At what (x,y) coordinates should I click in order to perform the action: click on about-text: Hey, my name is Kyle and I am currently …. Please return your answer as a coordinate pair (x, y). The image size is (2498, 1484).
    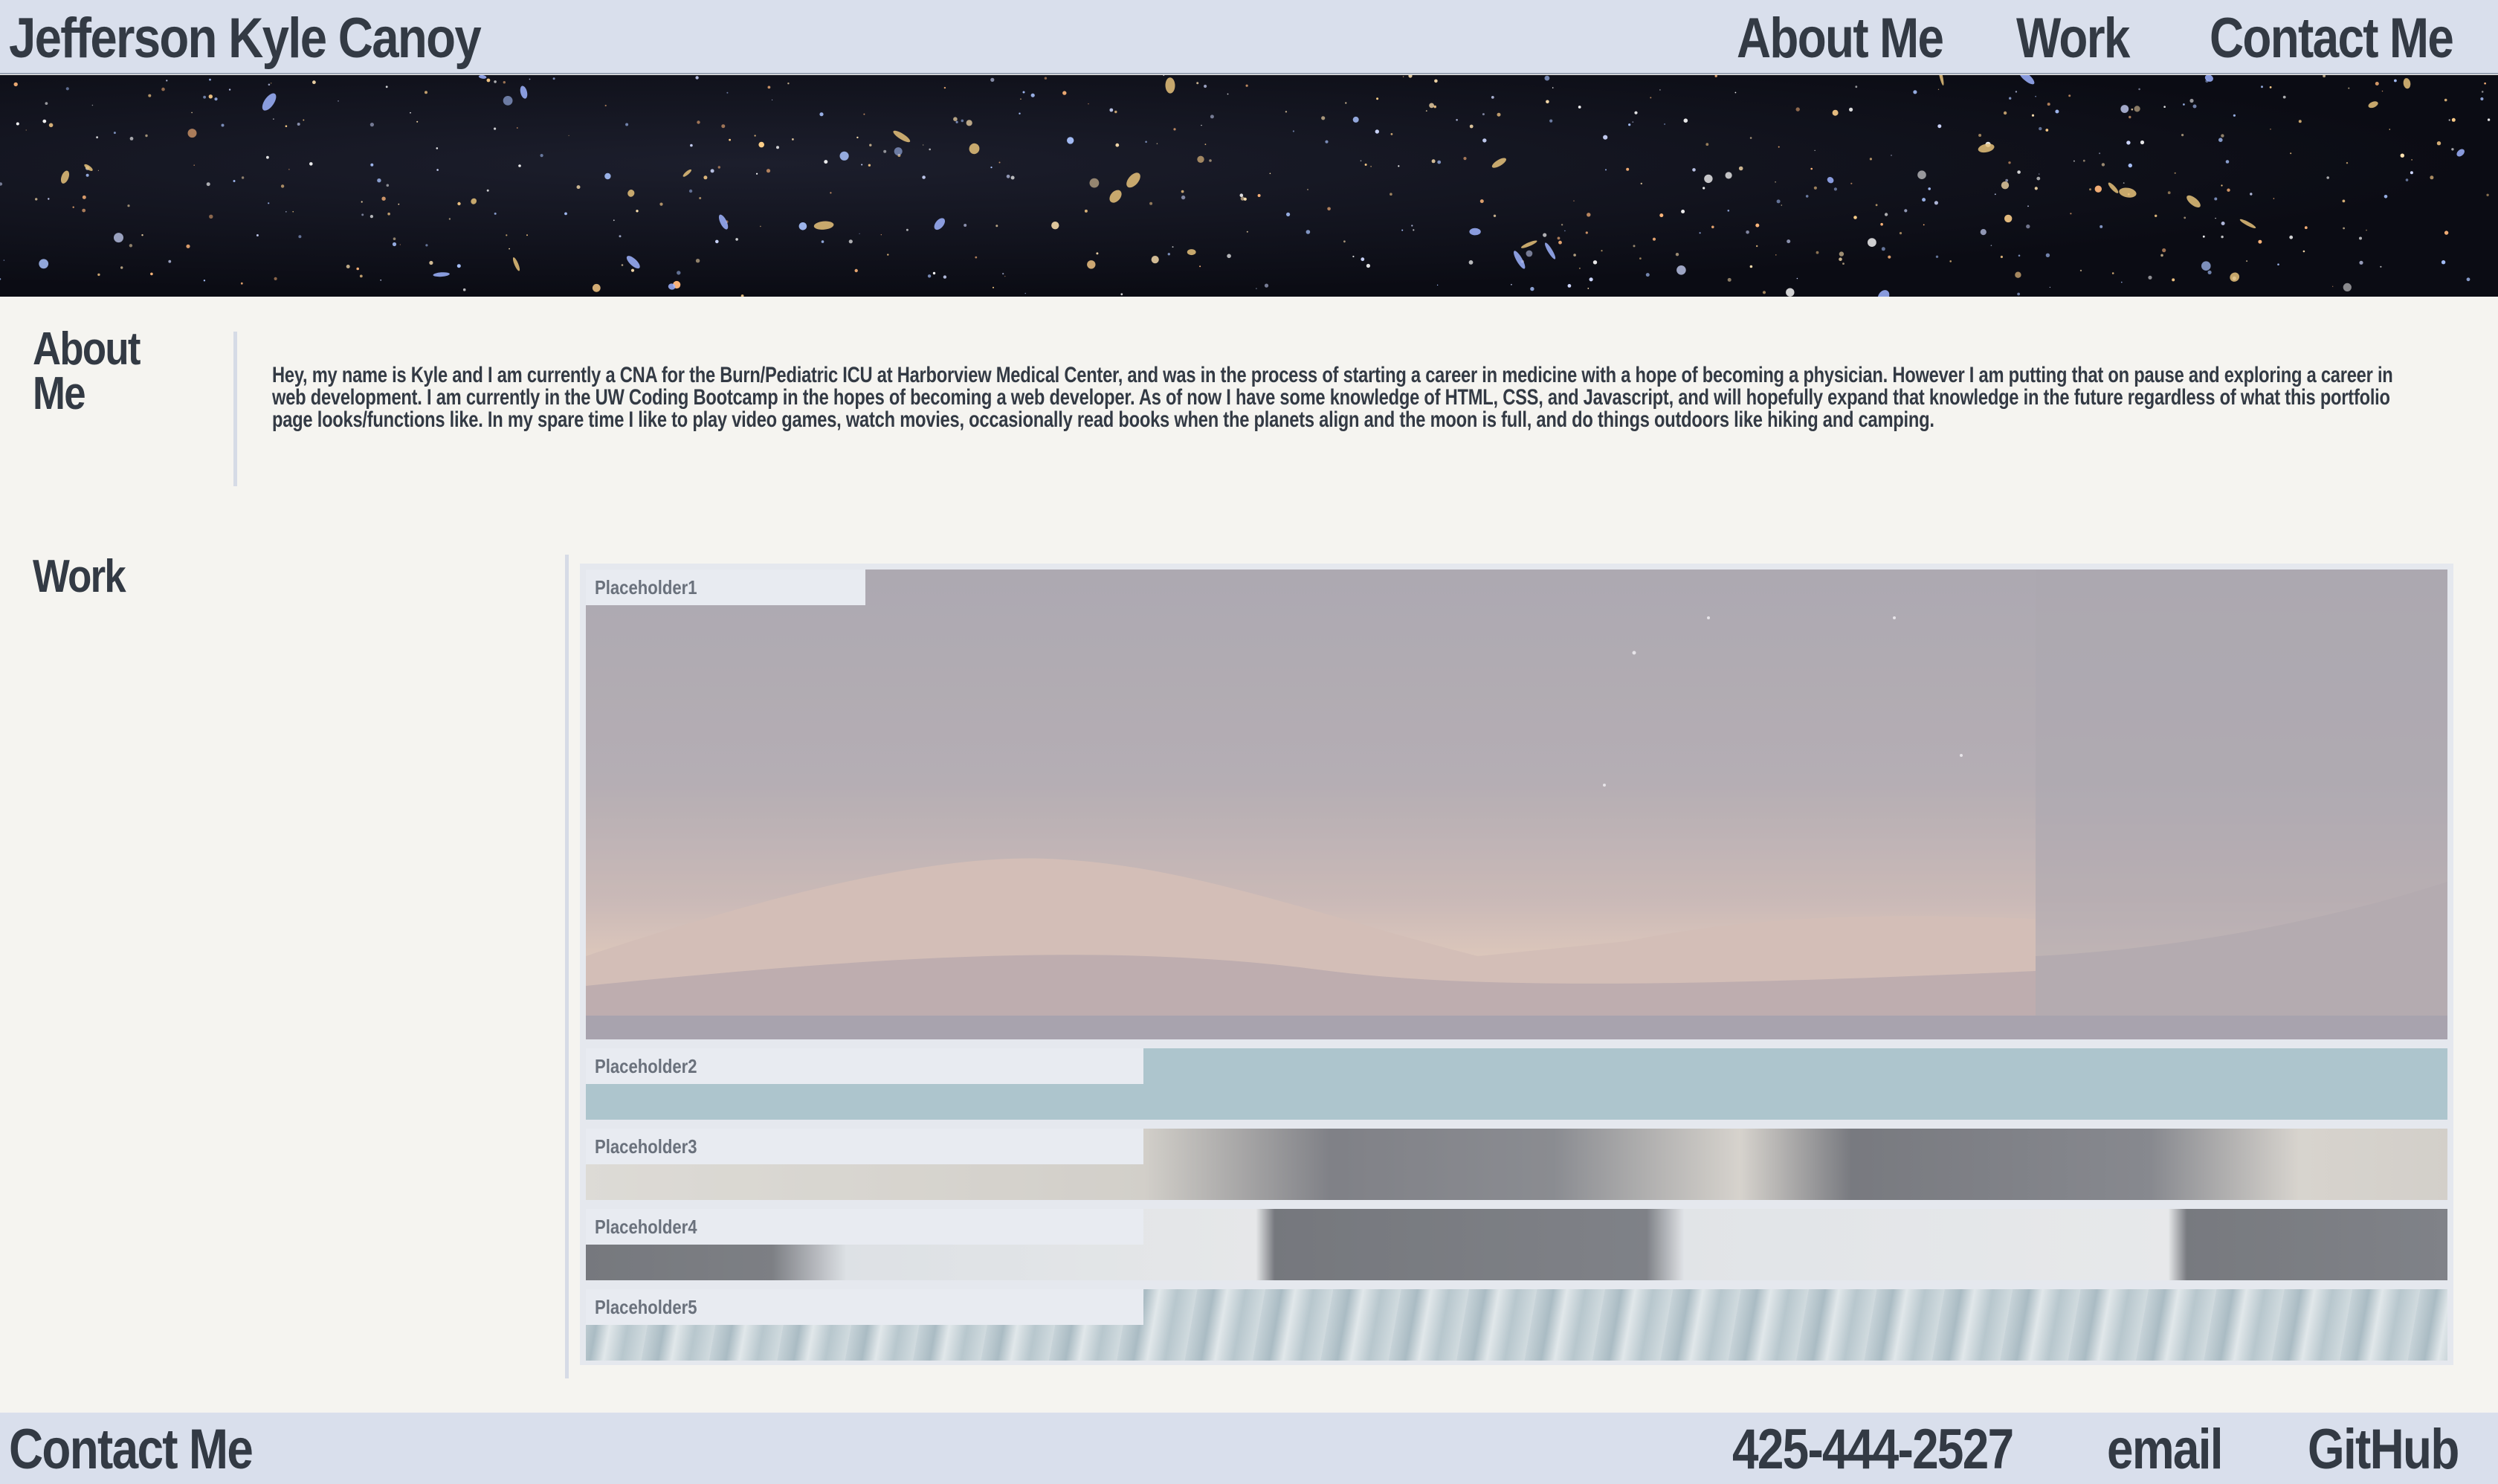
    Looking at the image, I should click on (1332, 397).